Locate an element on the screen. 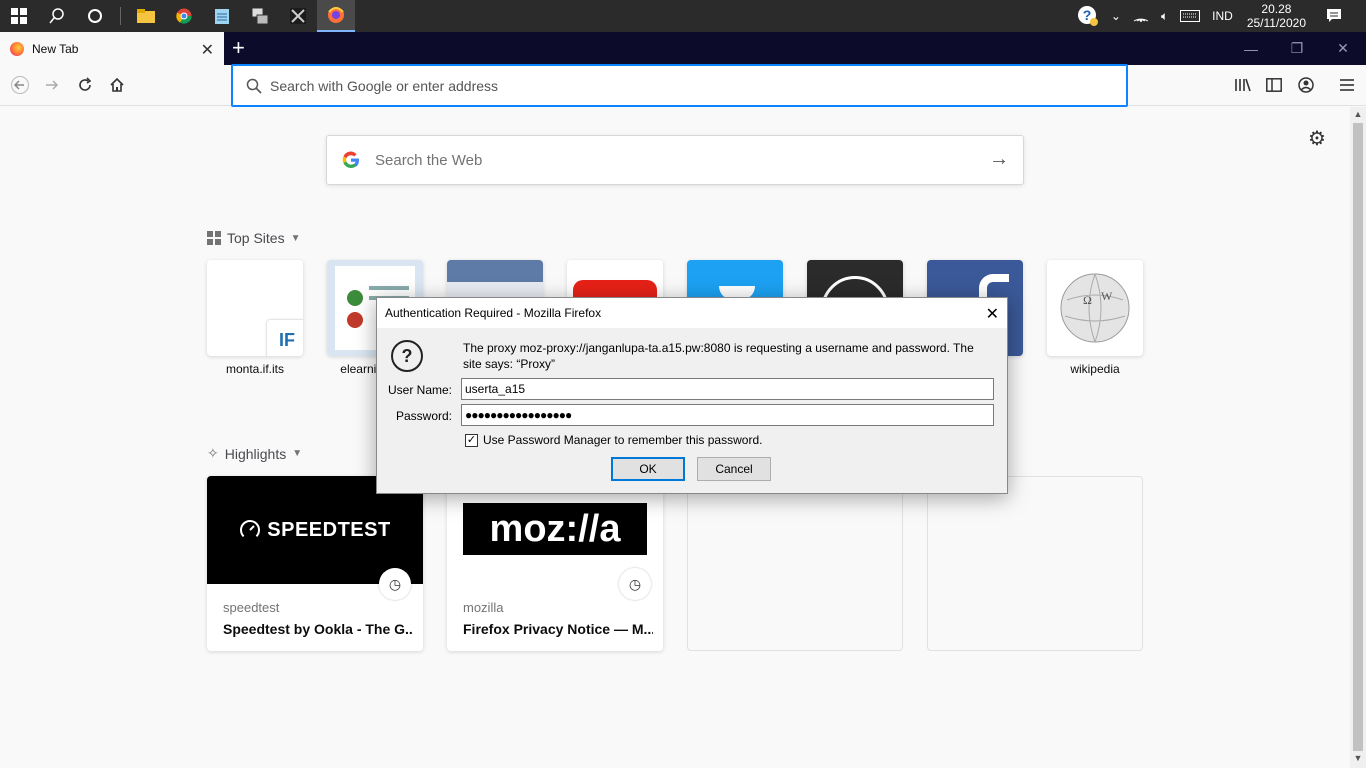  svg-text: W is located at coordinates (1107, 296).